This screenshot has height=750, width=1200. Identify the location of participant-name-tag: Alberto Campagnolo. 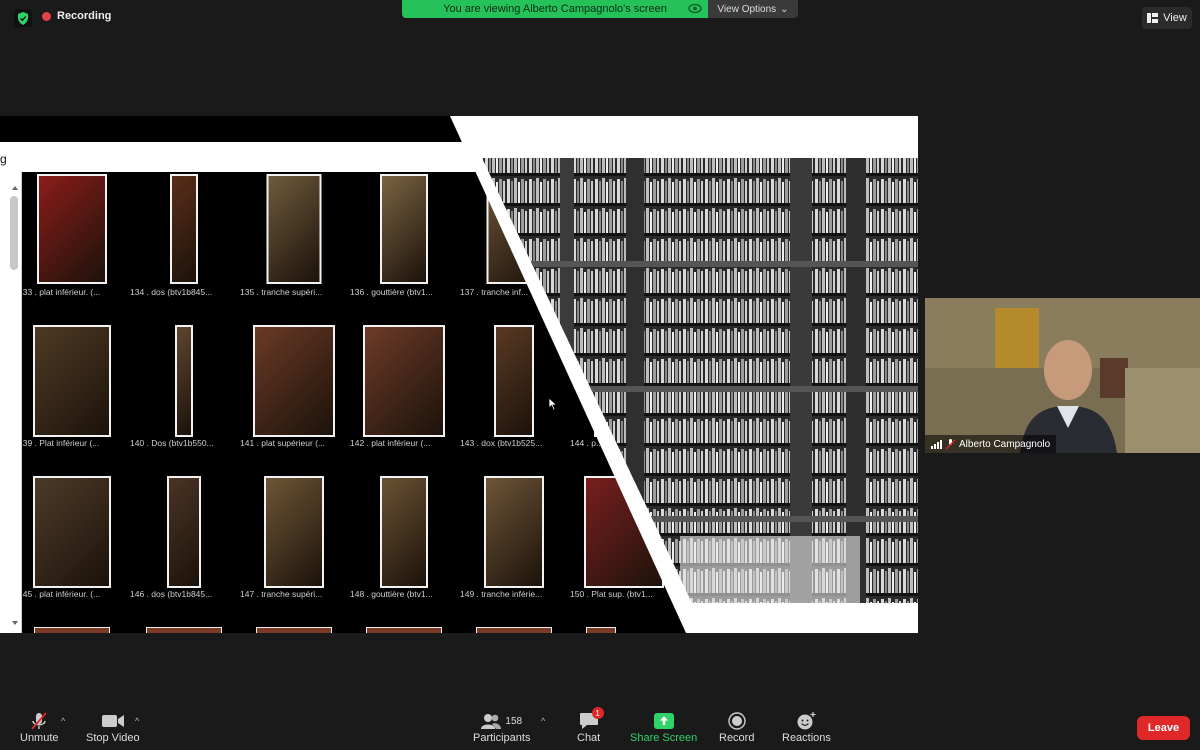
(991, 444).